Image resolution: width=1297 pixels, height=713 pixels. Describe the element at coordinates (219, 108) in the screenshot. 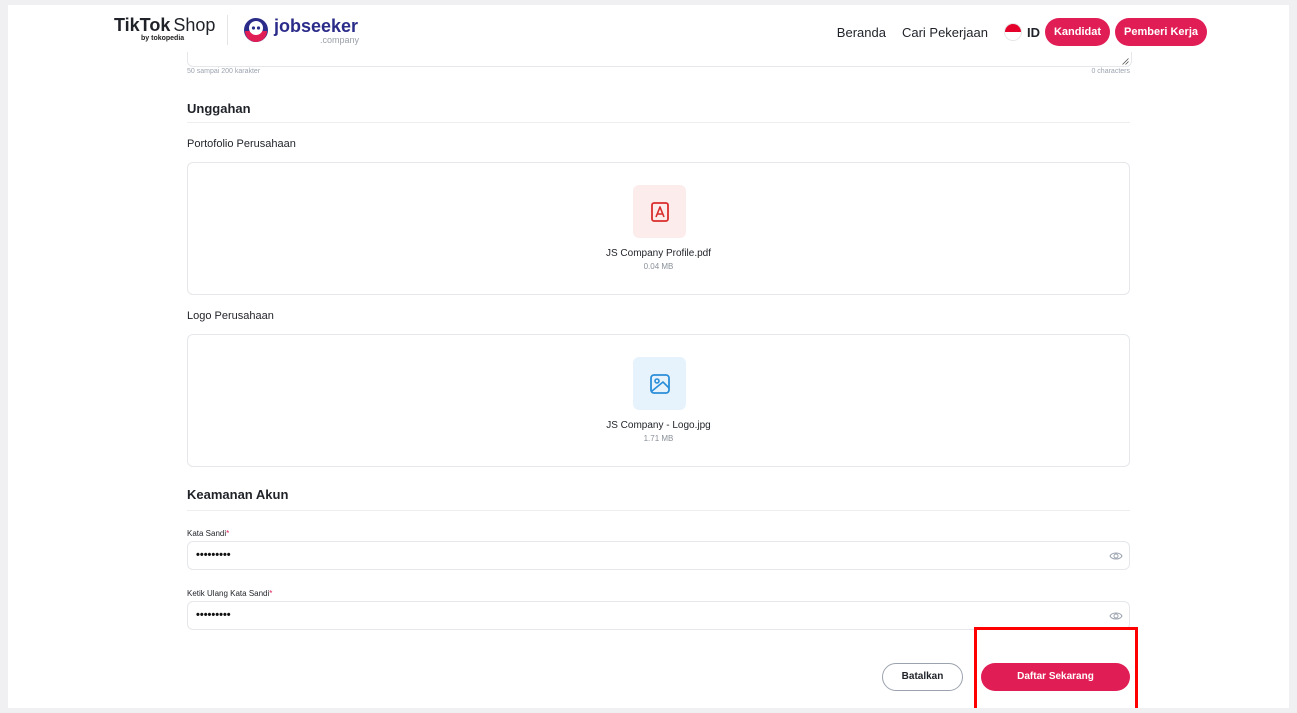

I see `uploads-title: Unggahan` at that location.